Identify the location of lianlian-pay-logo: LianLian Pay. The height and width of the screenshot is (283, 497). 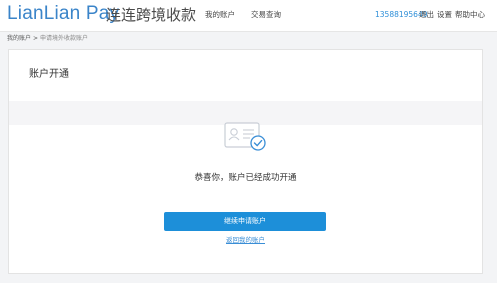
(63, 14).